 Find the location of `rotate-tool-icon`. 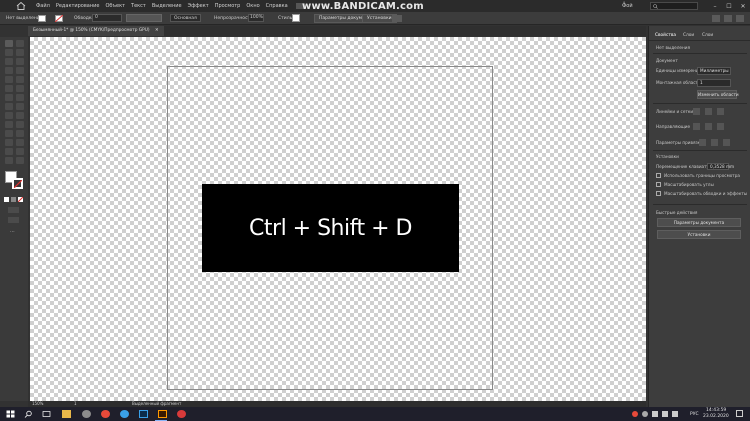

rotate-tool-icon is located at coordinates (9, 97).